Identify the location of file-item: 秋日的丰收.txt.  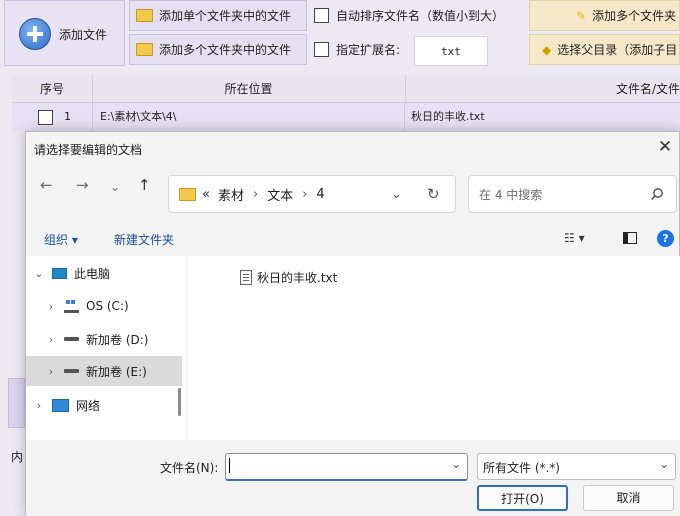
(288, 277).